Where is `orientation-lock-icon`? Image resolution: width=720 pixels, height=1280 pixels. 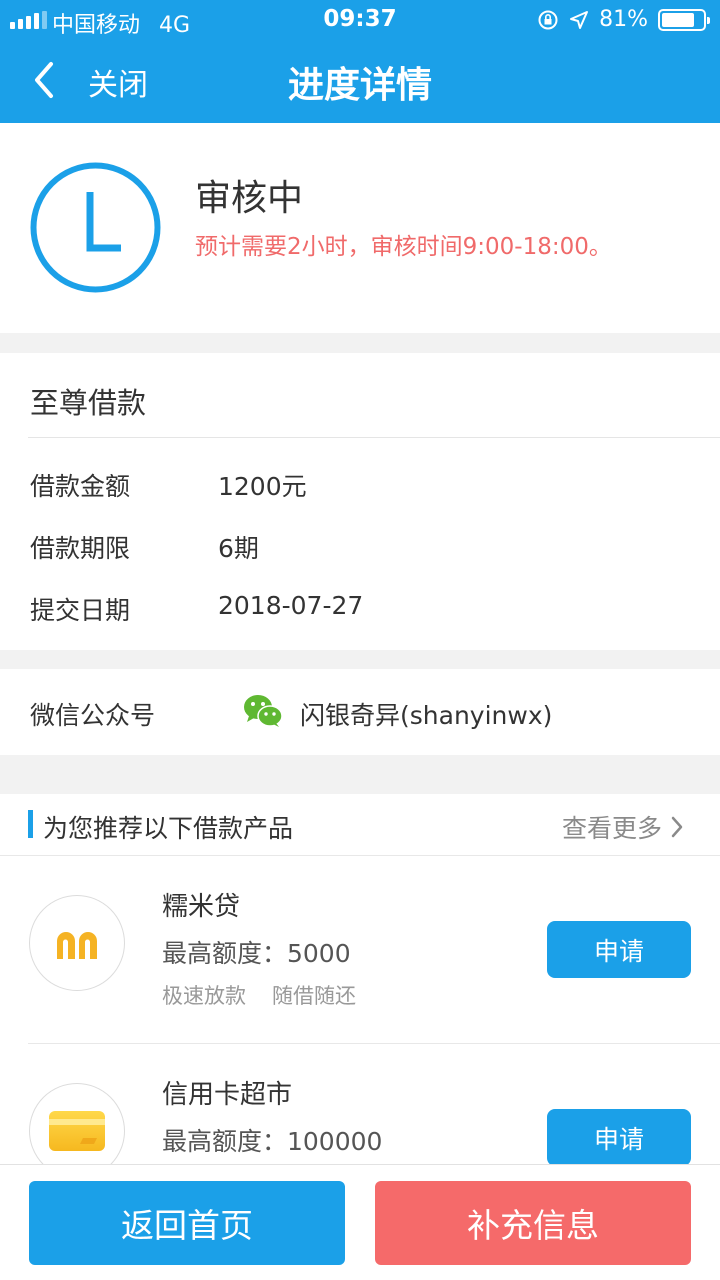
orientation-lock-icon is located at coordinates (548, 19).